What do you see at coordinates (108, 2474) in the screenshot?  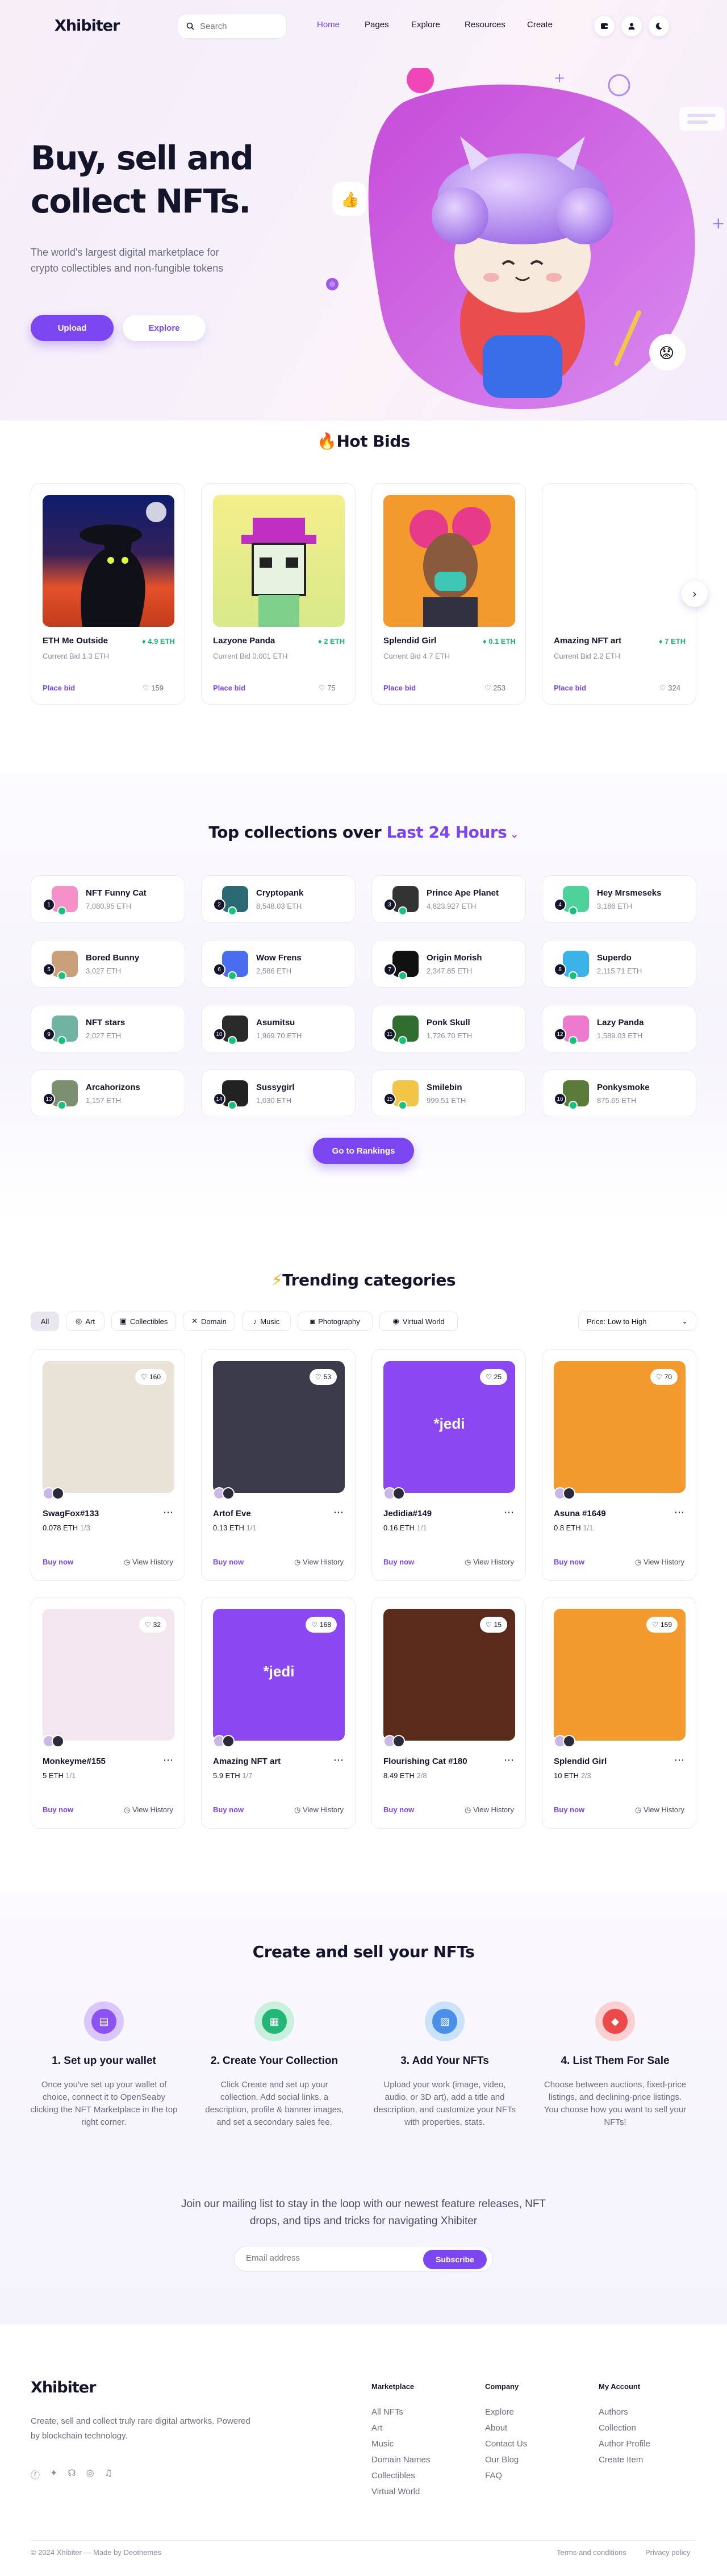 I see `tiktok-icon: ♫` at bounding box center [108, 2474].